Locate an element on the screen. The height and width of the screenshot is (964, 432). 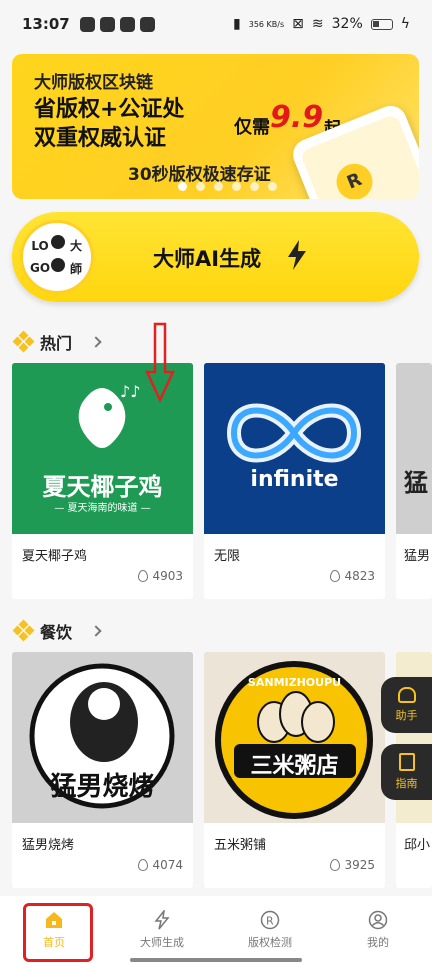
charging-icon: ϟ is located at coordinates (405, 24).